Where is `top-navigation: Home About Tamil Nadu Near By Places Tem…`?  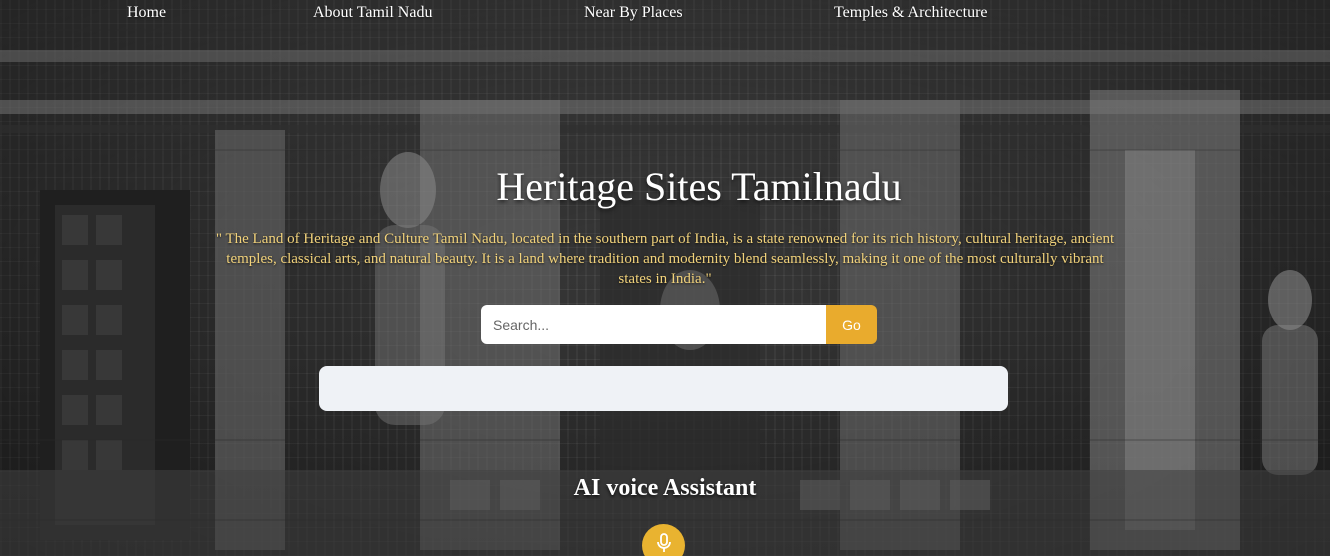
top-navigation: Home About Tamil Nadu Near By Places Tem… is located at coordinates (665, 13).